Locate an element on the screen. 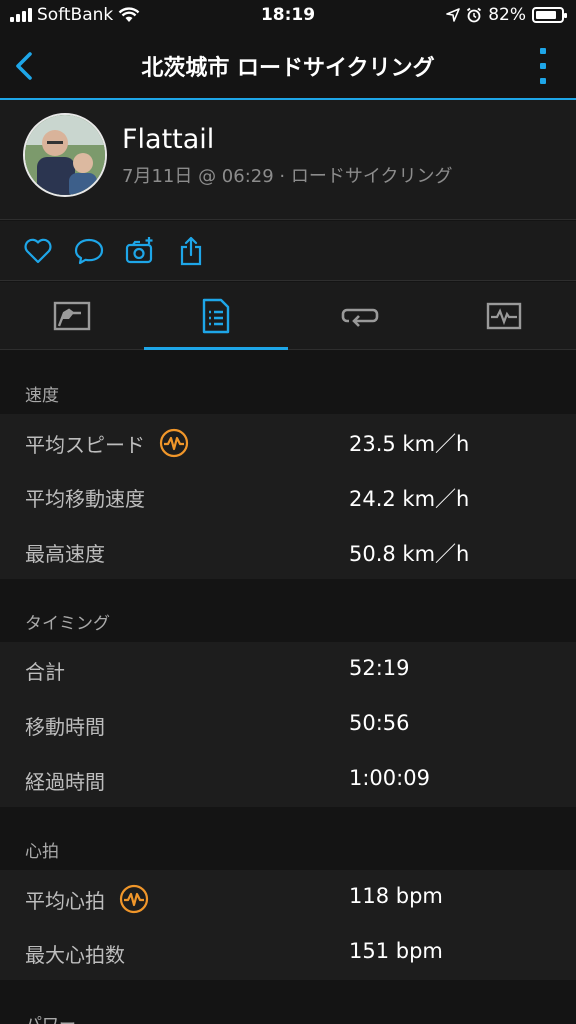  stat-row-max-speed: 最高速度 50.8 km／h is located at coordinates (288, 551).